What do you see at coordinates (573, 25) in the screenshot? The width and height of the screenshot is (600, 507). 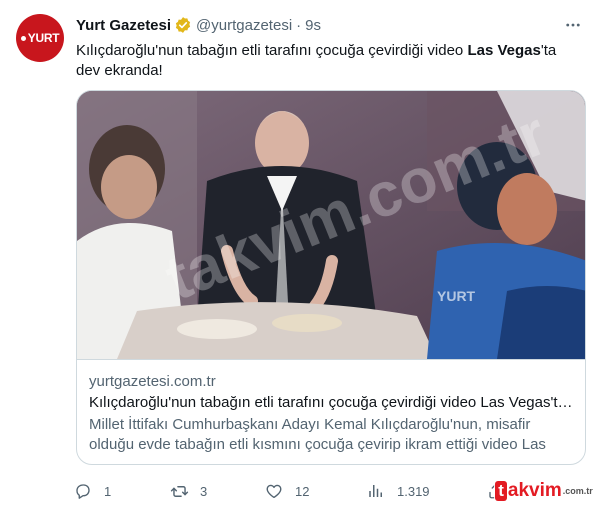 I see `more-icon` at bounding box center [573, 25].